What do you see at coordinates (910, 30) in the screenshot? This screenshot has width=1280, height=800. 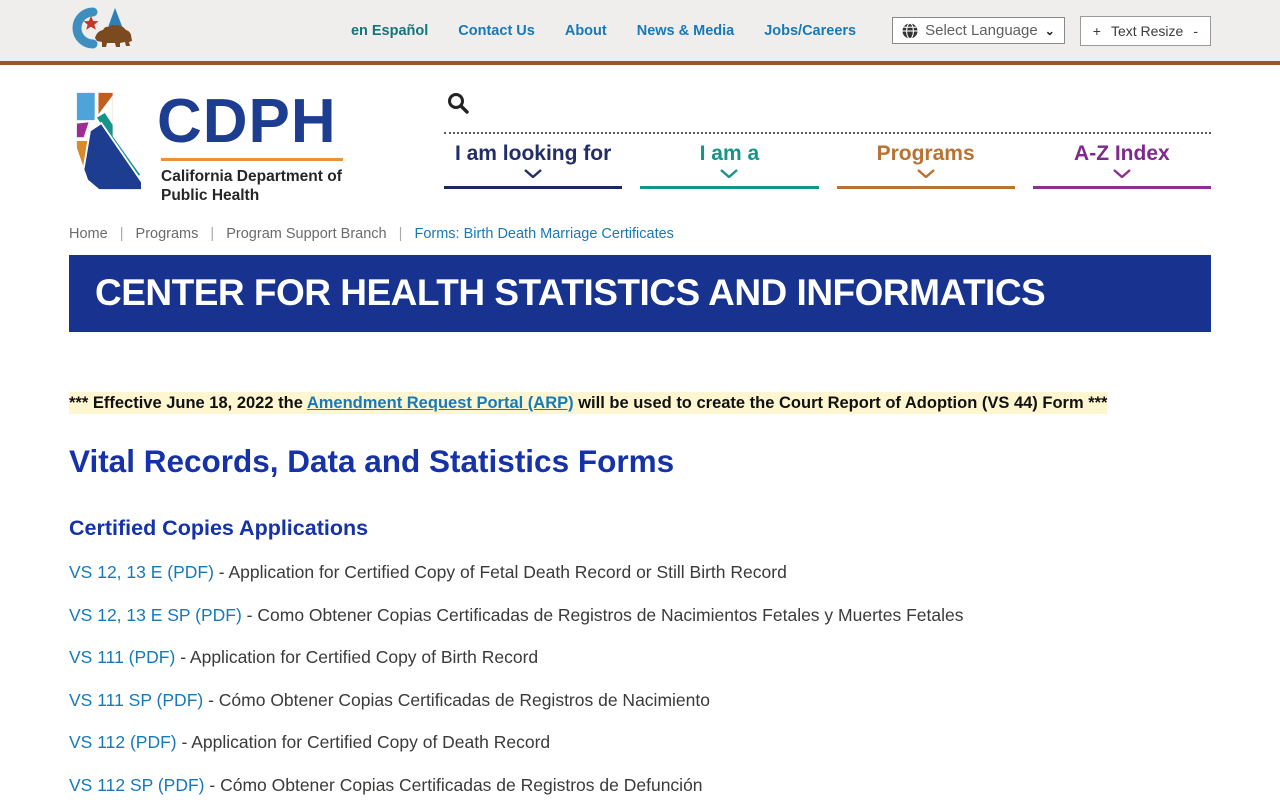 I see `globe-icon` at bounding box center [910, 30].